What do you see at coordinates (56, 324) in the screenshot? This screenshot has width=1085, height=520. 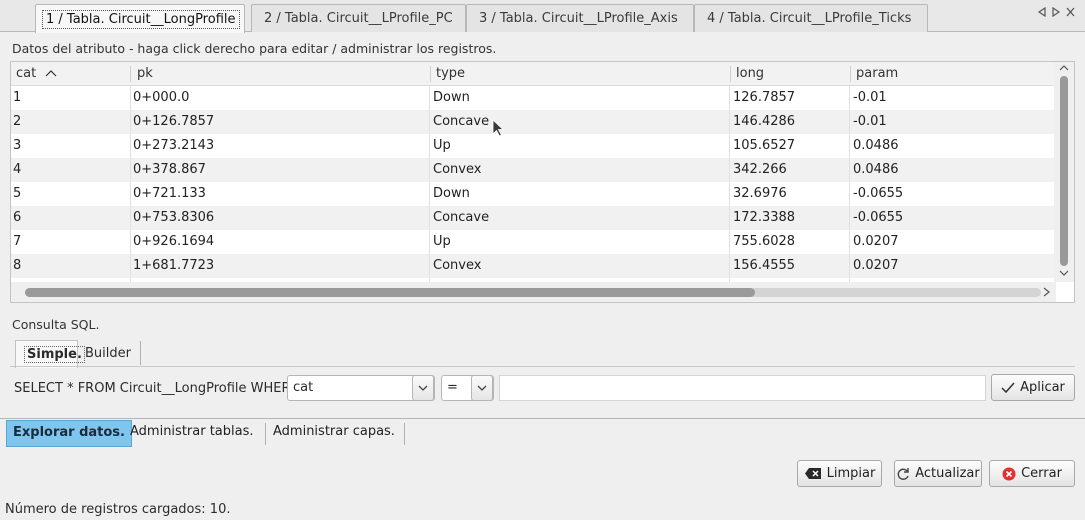 I see `sql-query-label: Consulta SQL.` at bounding box center [56, 324].